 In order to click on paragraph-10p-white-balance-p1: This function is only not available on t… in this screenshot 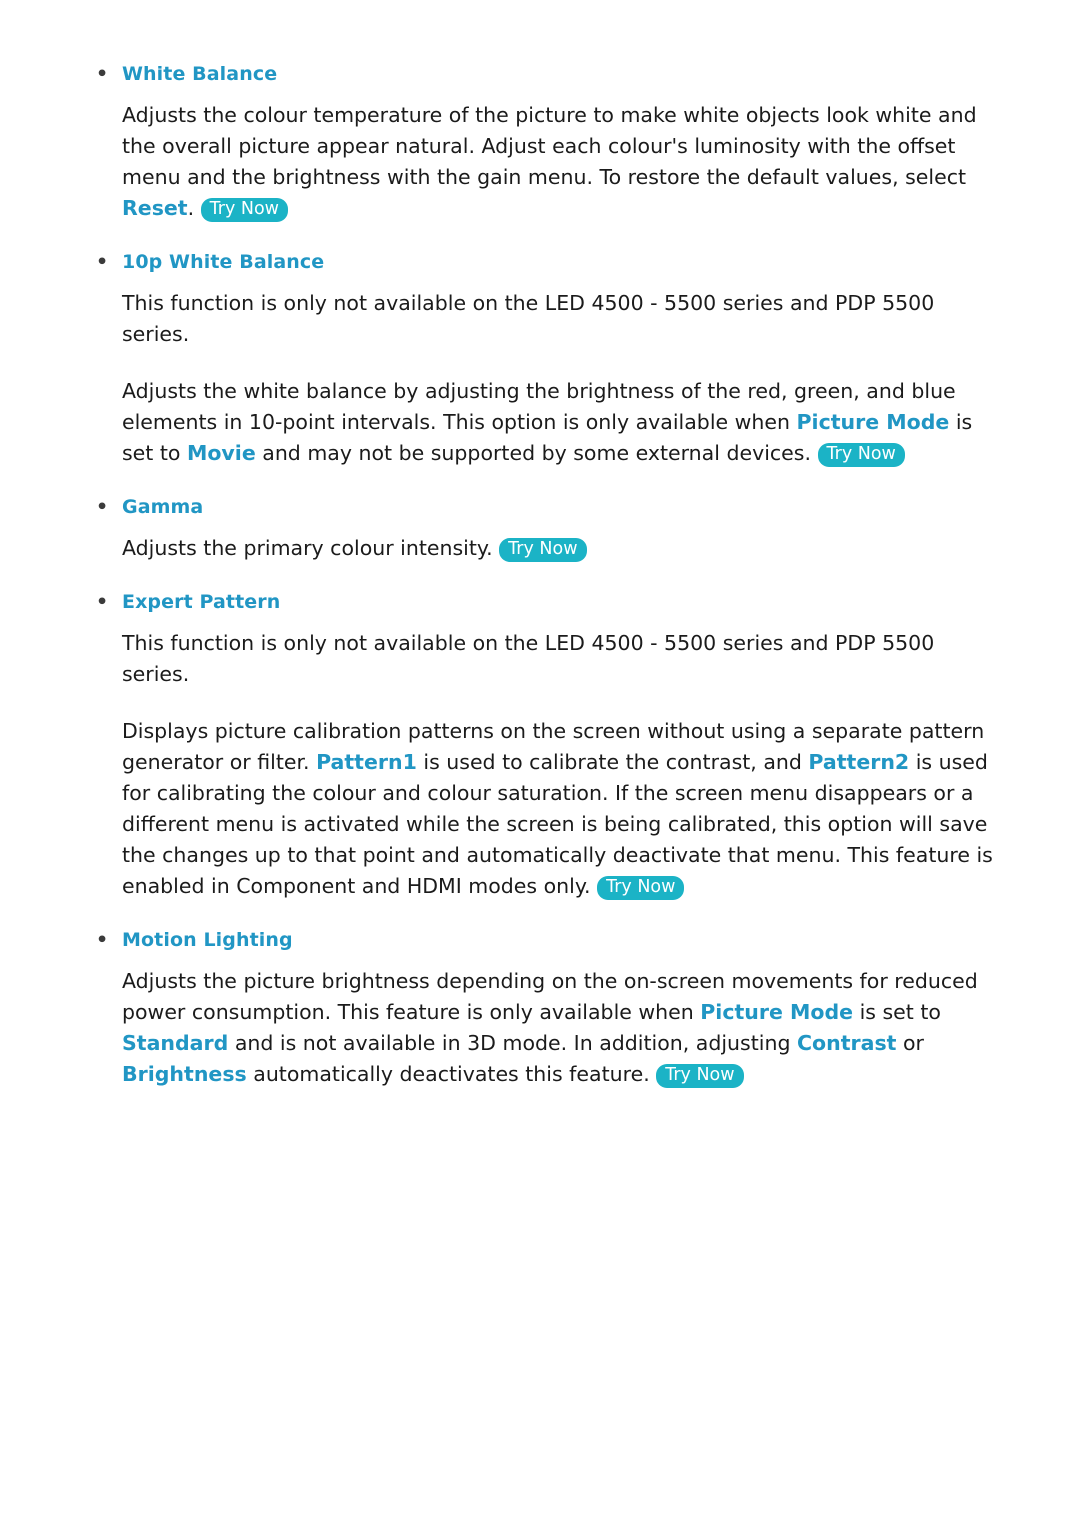, I will do `click(547, 319)`.